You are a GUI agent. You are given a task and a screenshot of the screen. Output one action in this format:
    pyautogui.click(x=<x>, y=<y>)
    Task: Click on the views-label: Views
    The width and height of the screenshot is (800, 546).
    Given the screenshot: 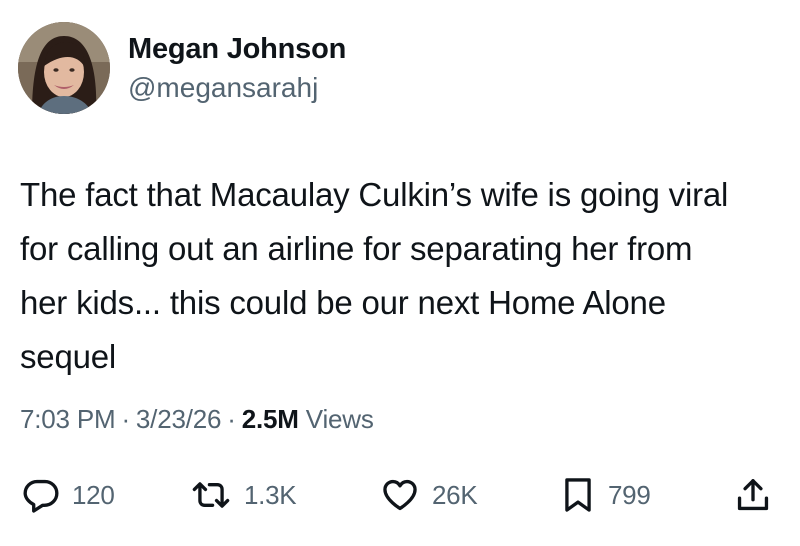 What is the action you would take?
    pyautogui.click(x=340, y=419)
    